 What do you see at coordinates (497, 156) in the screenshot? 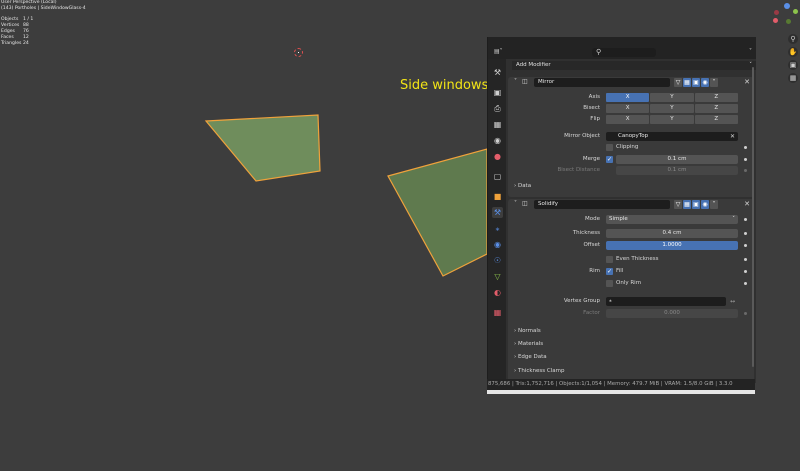
I see `world-icon: ●` at bounding box center [497, 156].